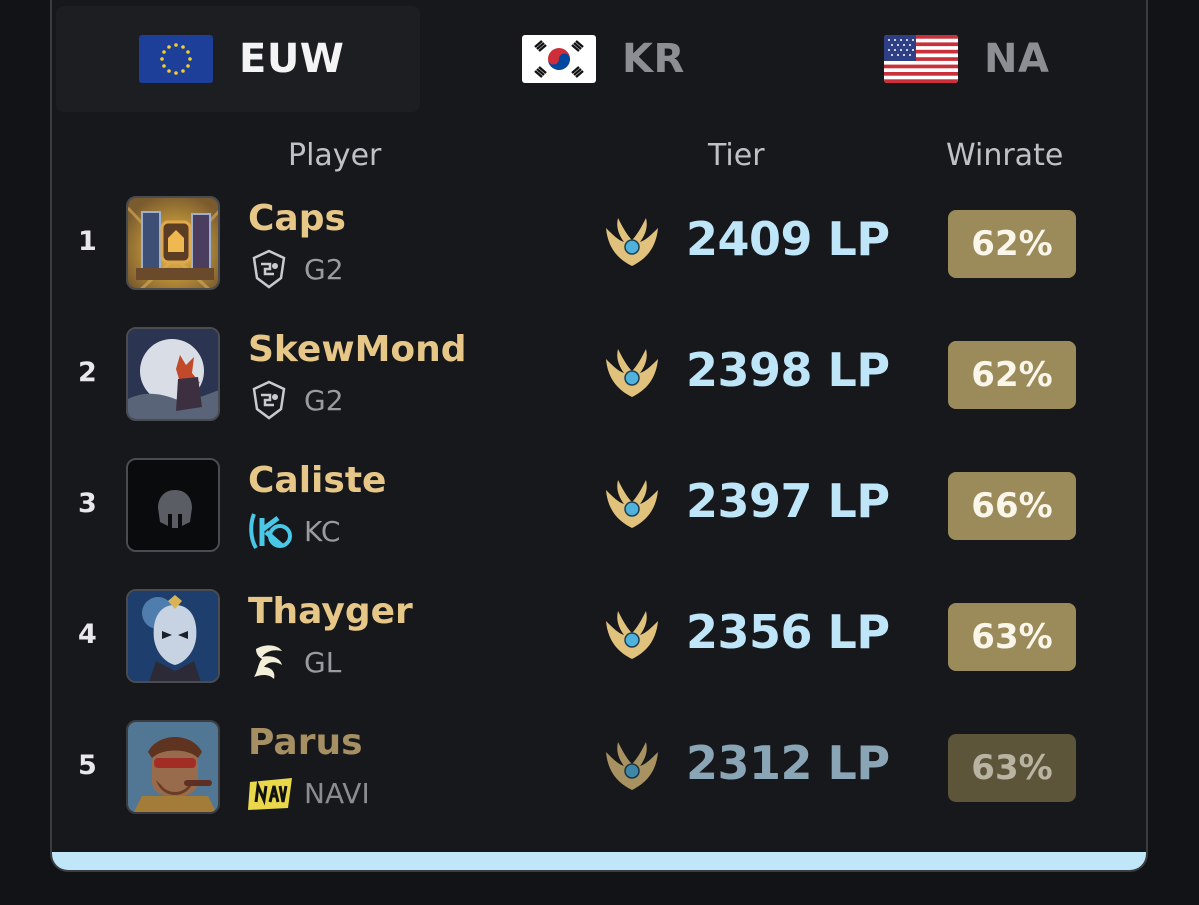 Image resolution: width=1199 pixels, height=905 pixels. I want to click on tab-na: NA, so click(966, 59).